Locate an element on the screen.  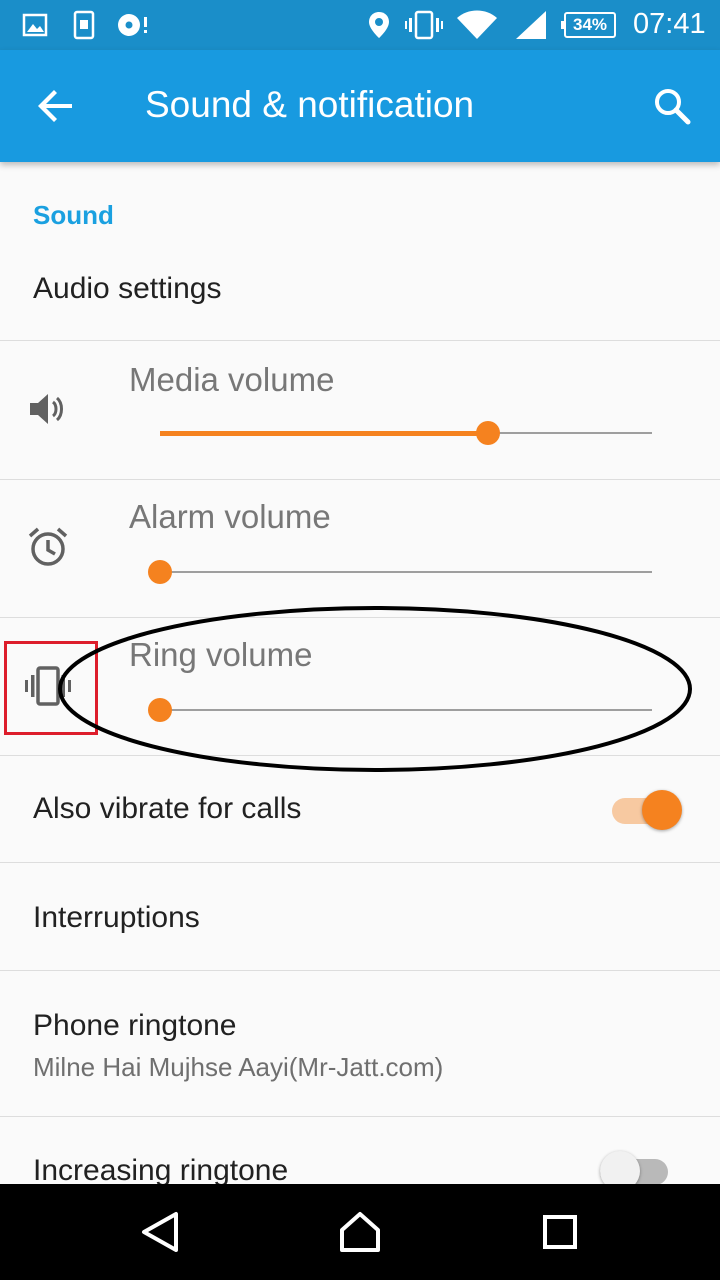
interruptions-label: Interruptions is located at coordinates (116, 917).